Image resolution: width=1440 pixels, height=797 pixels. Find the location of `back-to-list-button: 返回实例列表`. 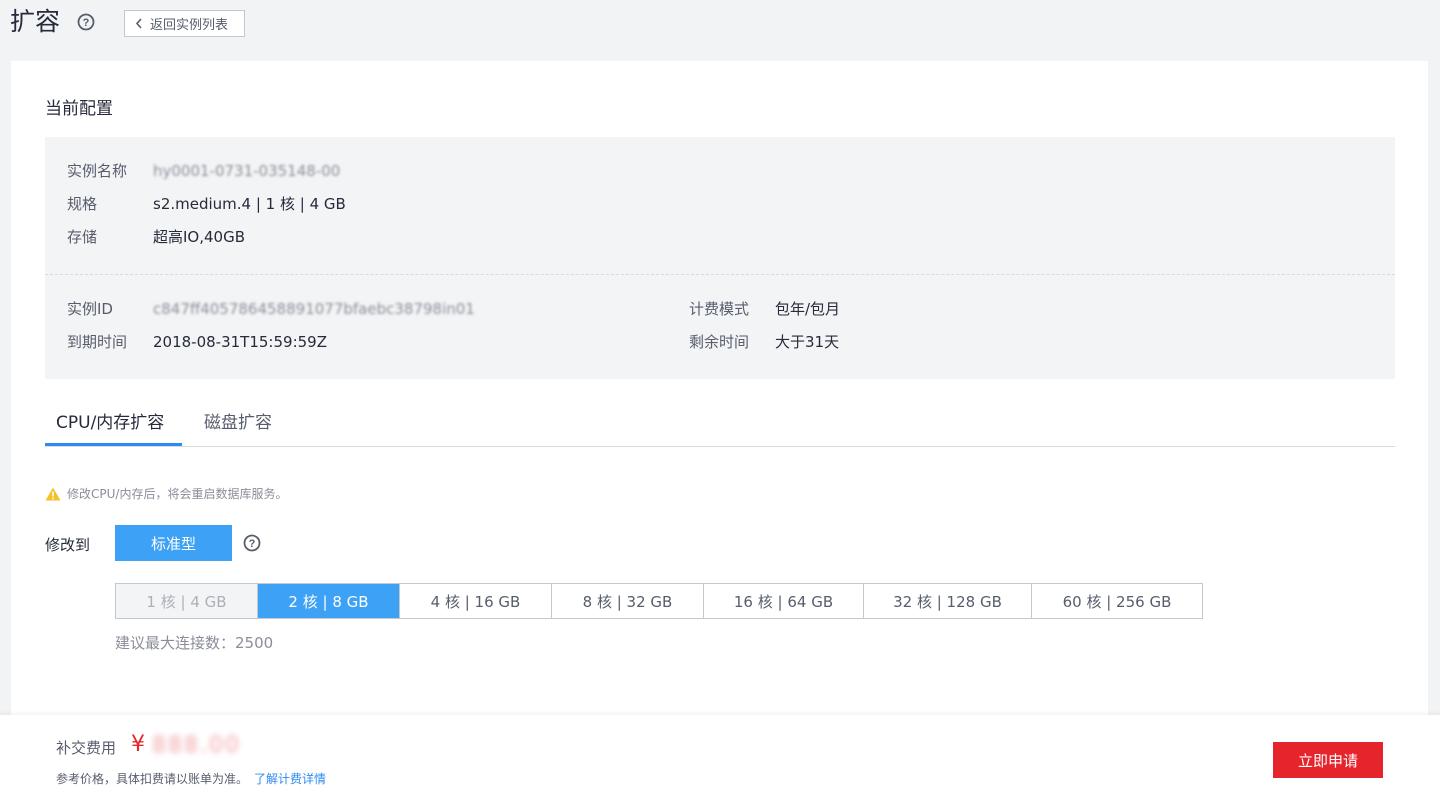

back-to-list-button: 返回实例列表 is located at coordinates (184, 23).